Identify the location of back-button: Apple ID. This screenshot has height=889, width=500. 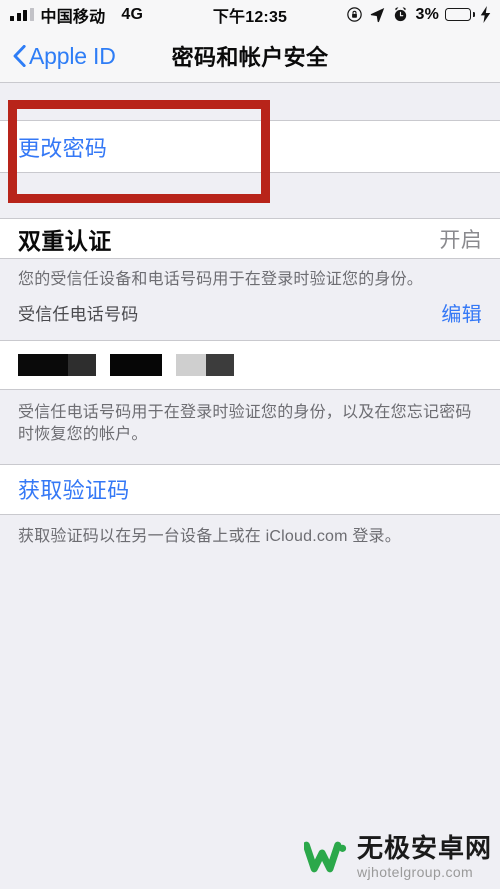
(64, 56).